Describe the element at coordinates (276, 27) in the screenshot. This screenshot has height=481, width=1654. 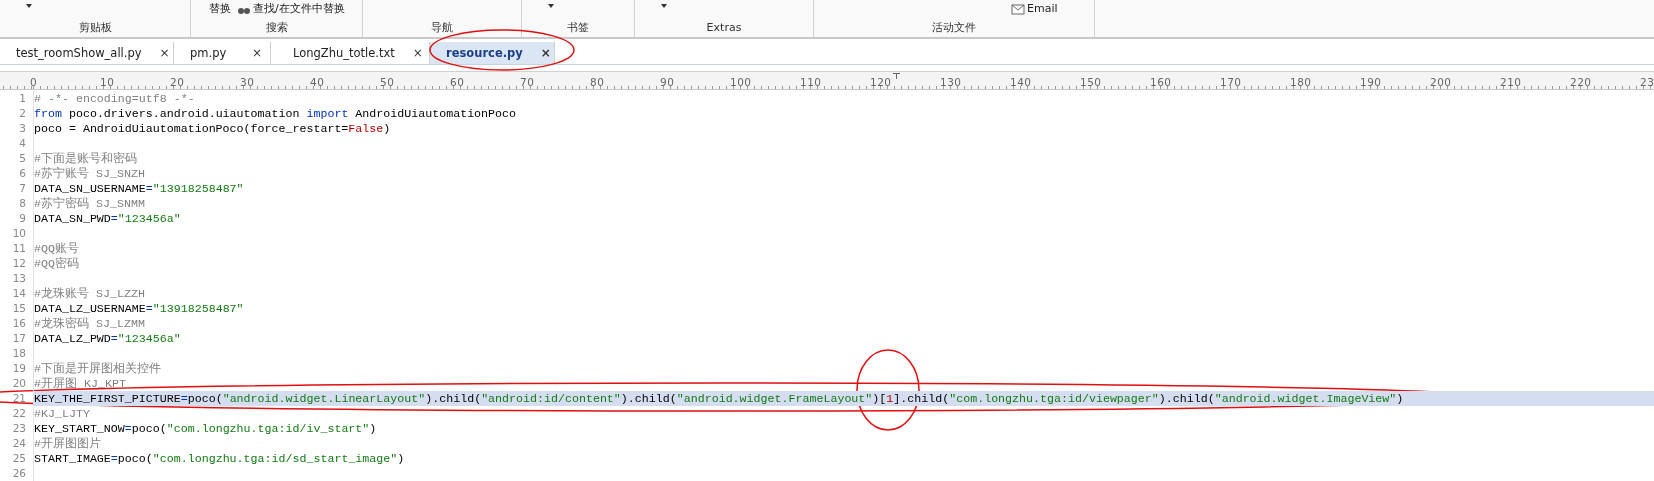
I see `ribbon-group-label: 搜索` at that location.